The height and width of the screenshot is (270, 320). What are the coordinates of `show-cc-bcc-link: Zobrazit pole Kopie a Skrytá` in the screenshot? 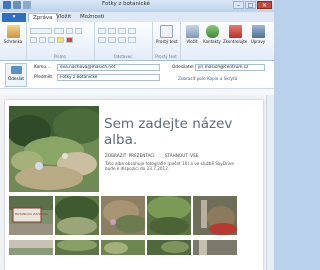 It's located at (207, 78).